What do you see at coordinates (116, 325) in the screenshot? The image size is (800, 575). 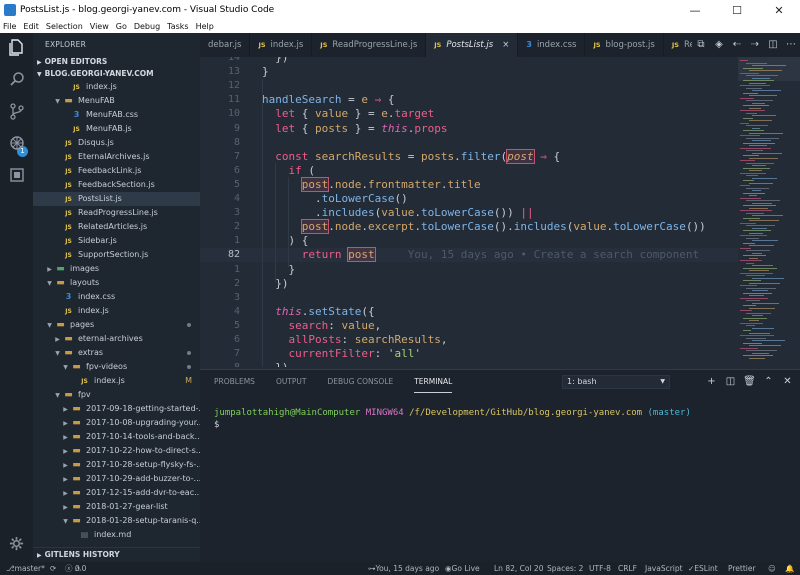 I see `tree-item: ▼ ▬ pages` at bounding box center [116, 325].